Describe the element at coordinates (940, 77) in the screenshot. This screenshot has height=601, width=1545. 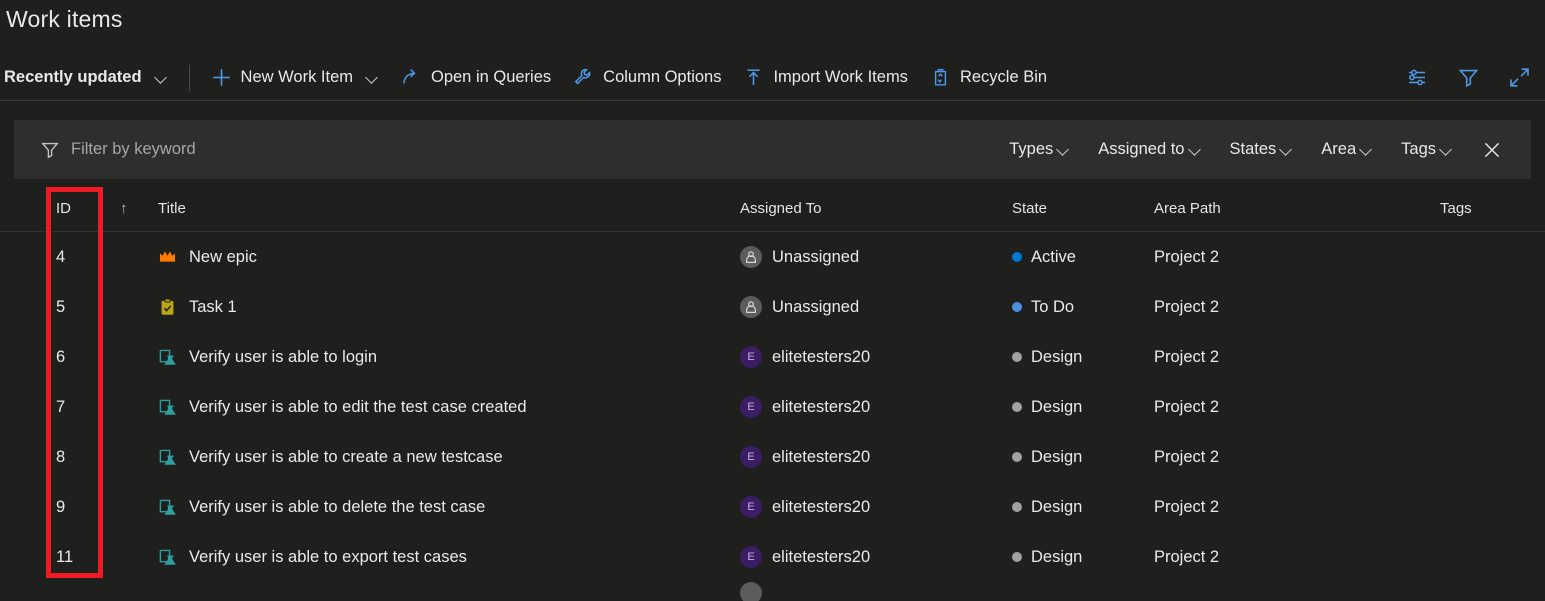
I see `recycle-bin-icon` at that location.